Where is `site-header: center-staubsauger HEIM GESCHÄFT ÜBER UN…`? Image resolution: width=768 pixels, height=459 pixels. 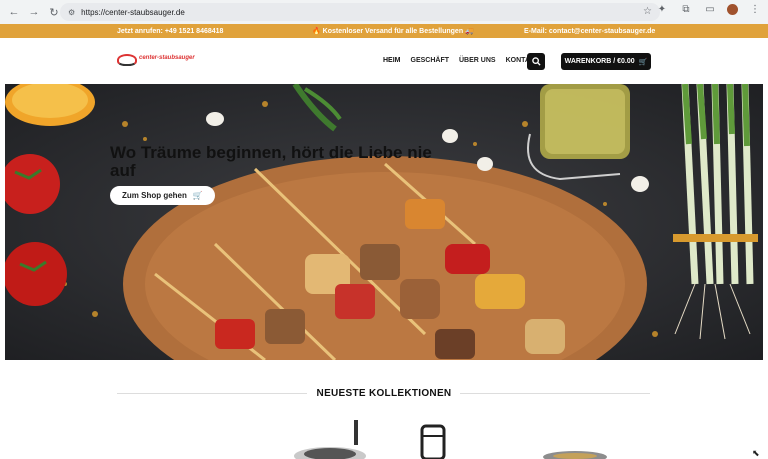 site-header: center-staubsauger HEIM GESCHÄFT ÜBER UN… is located at coordinates (384, 61).